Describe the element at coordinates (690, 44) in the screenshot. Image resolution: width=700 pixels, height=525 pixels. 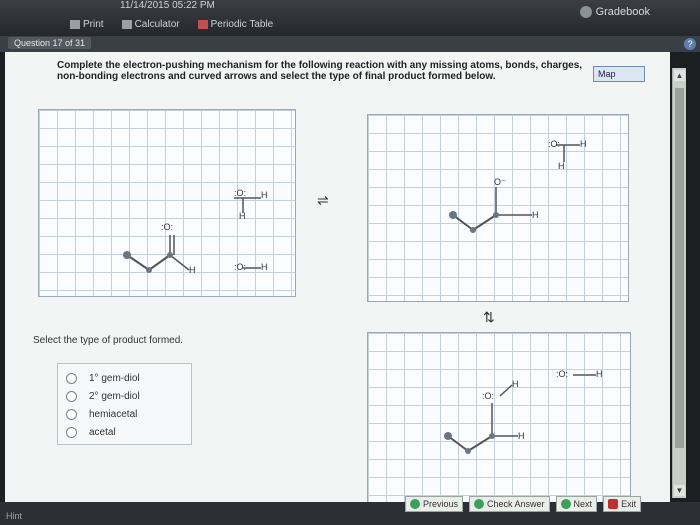
I see `help-icon: ?` at that location.